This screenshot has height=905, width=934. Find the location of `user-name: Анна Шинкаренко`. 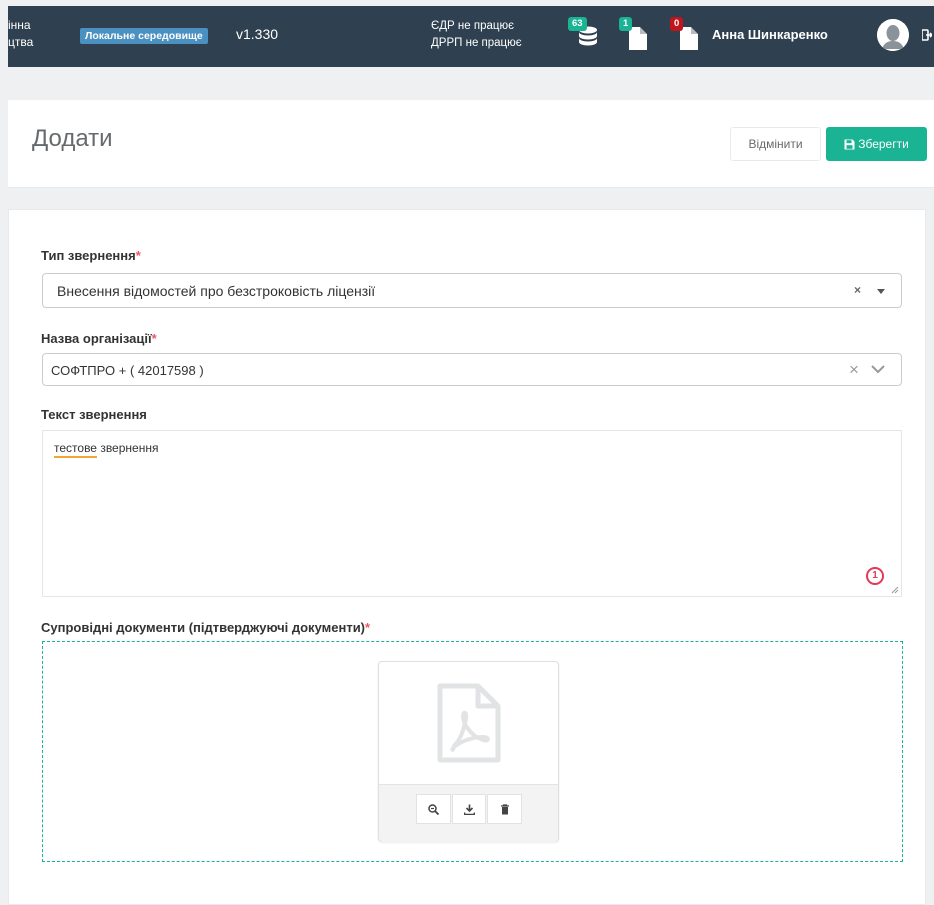

user-name: Анна Шинкаренко is located at coordinates (770, 34).